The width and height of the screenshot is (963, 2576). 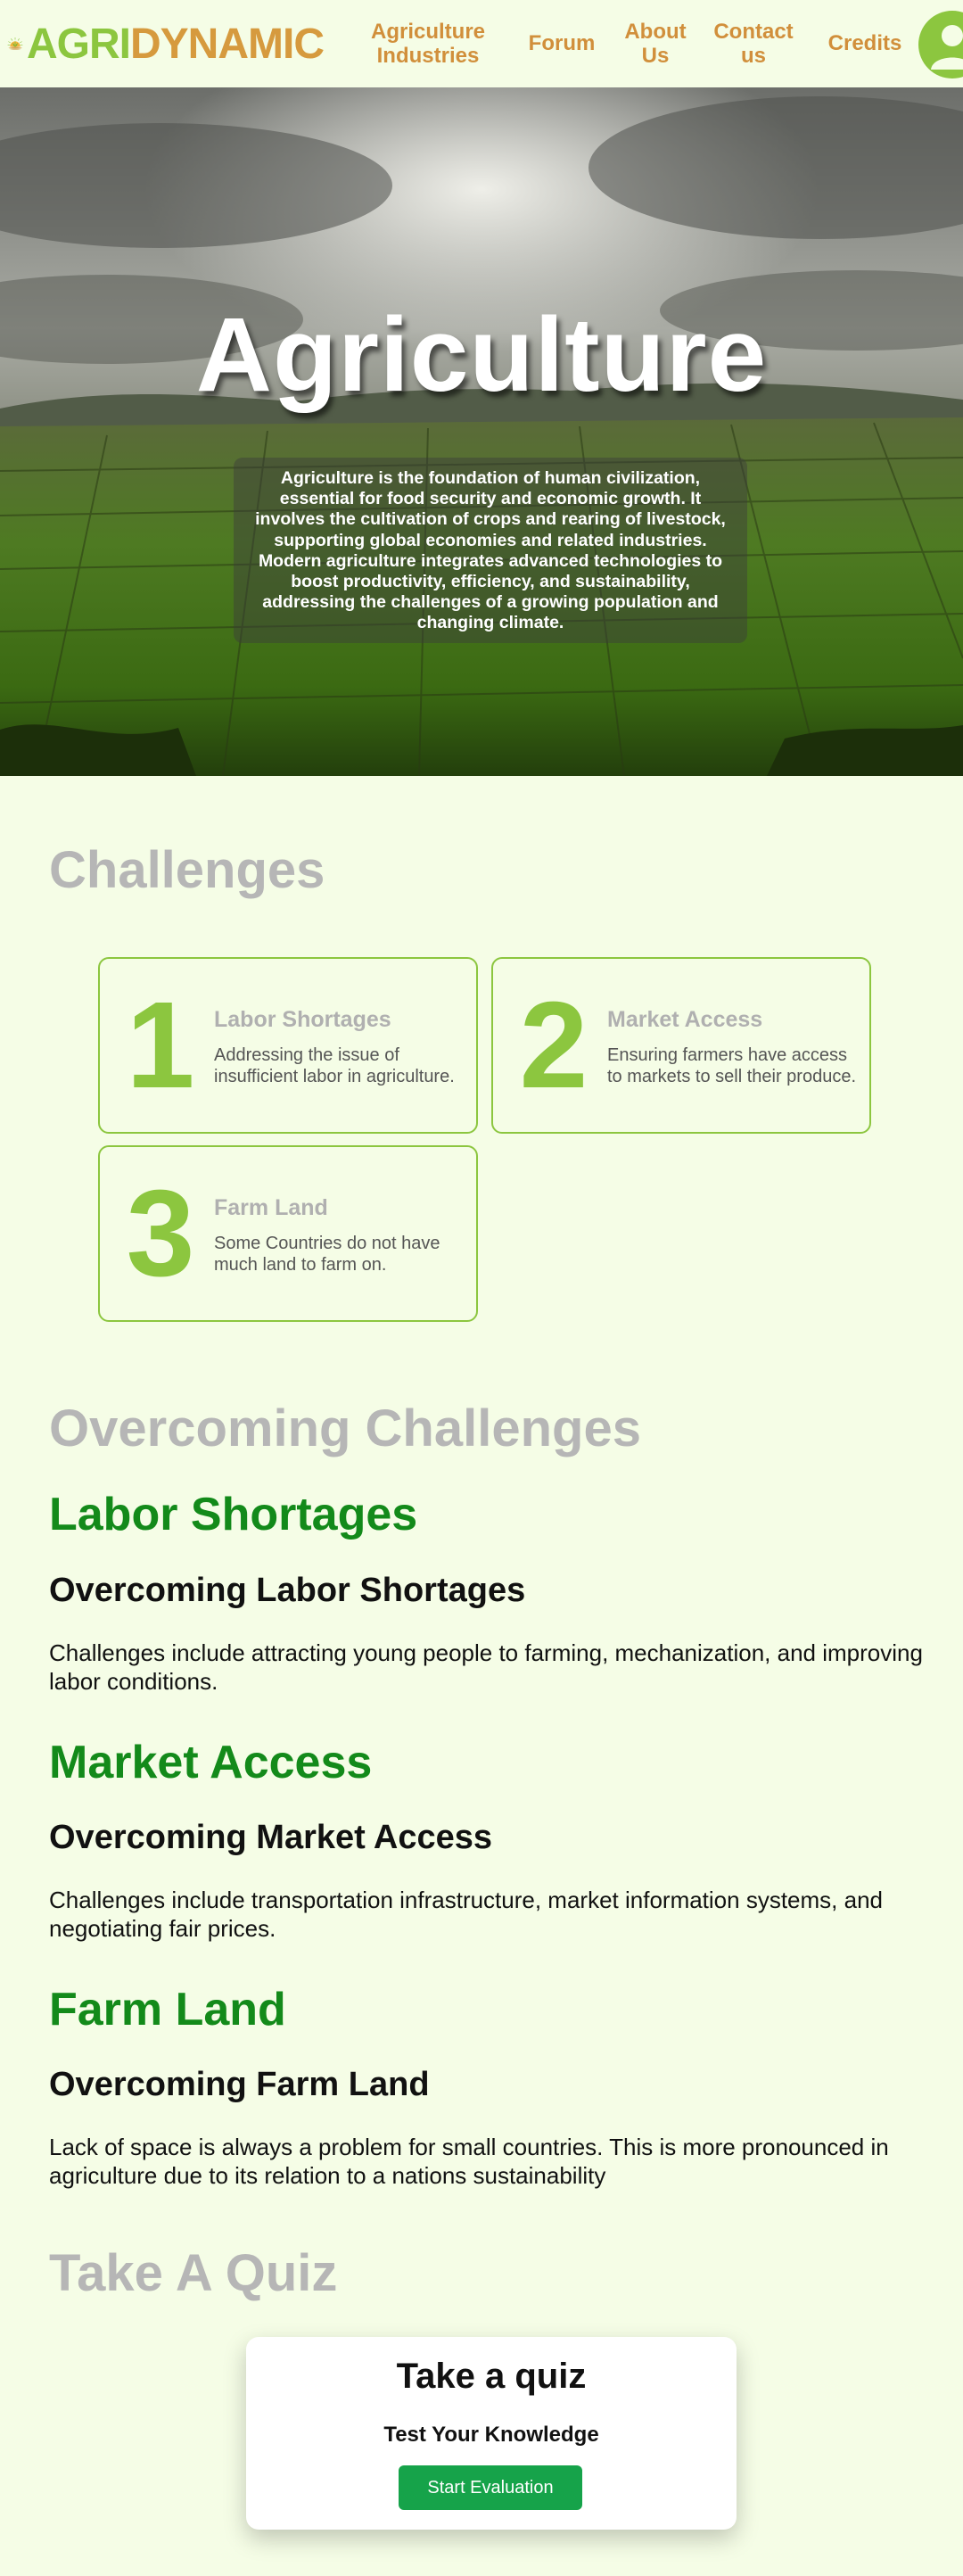 I want to click on nav-link-about-us: About Us, so click(x=655, y=44).